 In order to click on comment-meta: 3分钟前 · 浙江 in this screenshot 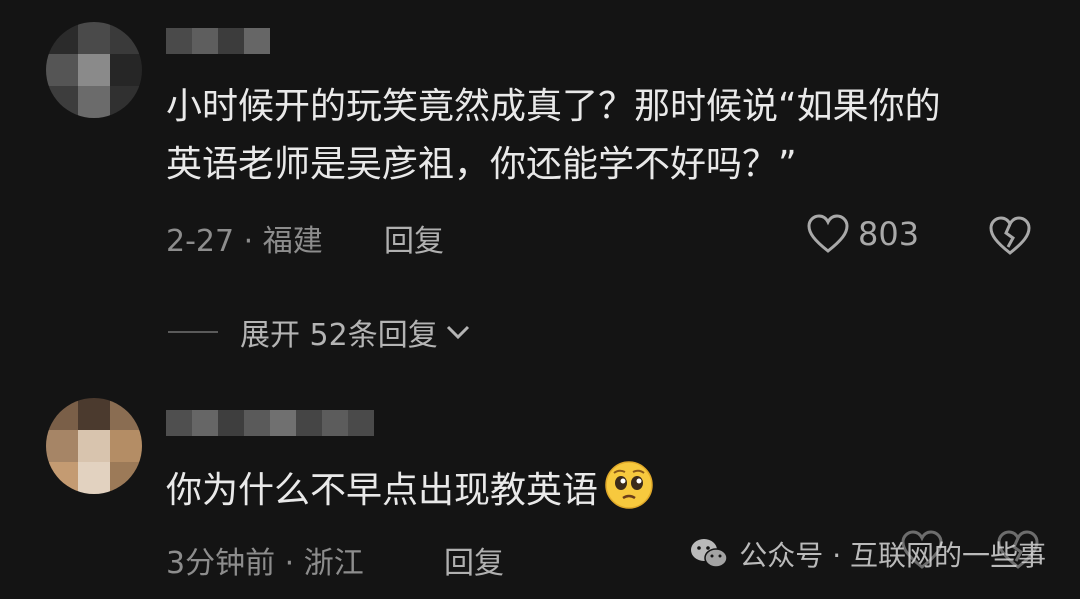, I will do `click(265, 563)`.